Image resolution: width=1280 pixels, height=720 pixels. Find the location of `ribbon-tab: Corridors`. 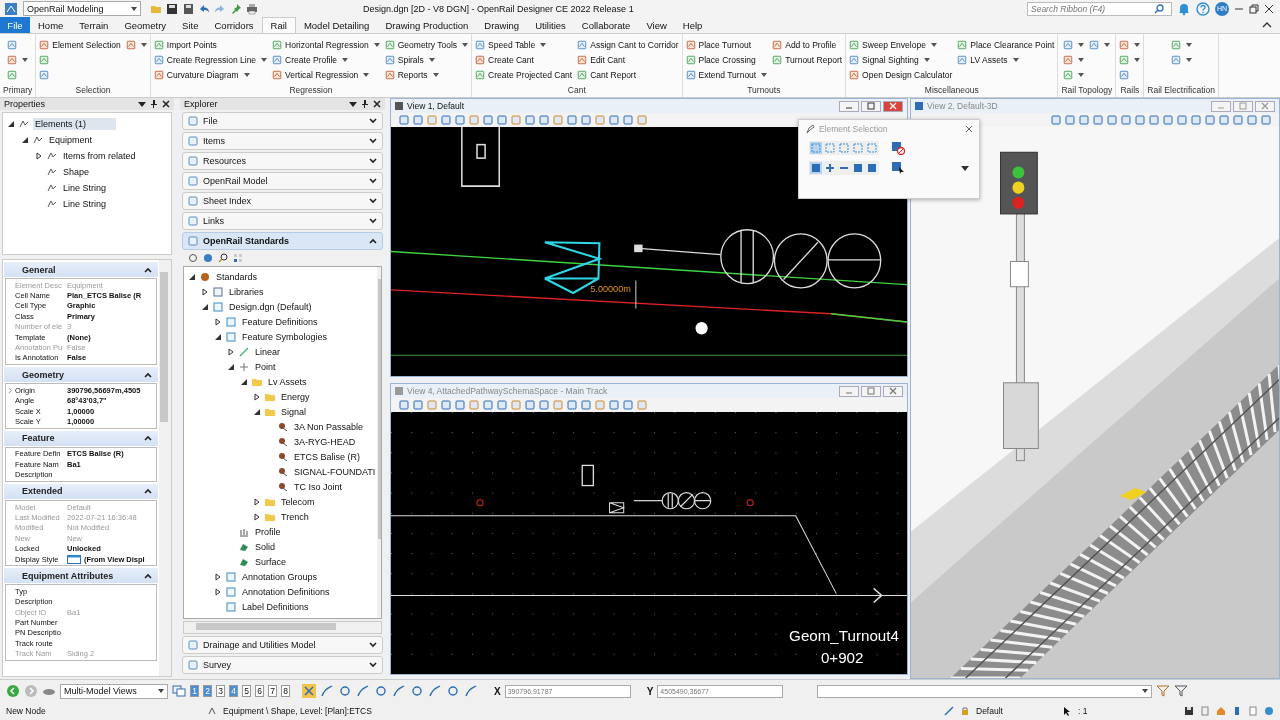

ribbon-tab: Corridors is located at coordinates (234, 25).